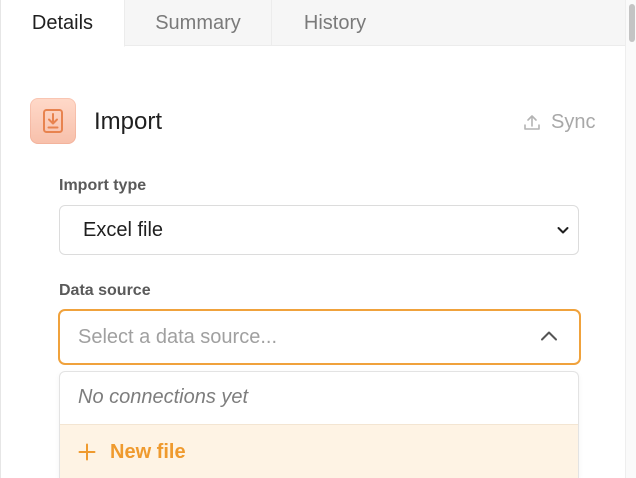 The width and height of the screenshot is (636, 478). I want to click on tab-history: History, so click(335, 23).